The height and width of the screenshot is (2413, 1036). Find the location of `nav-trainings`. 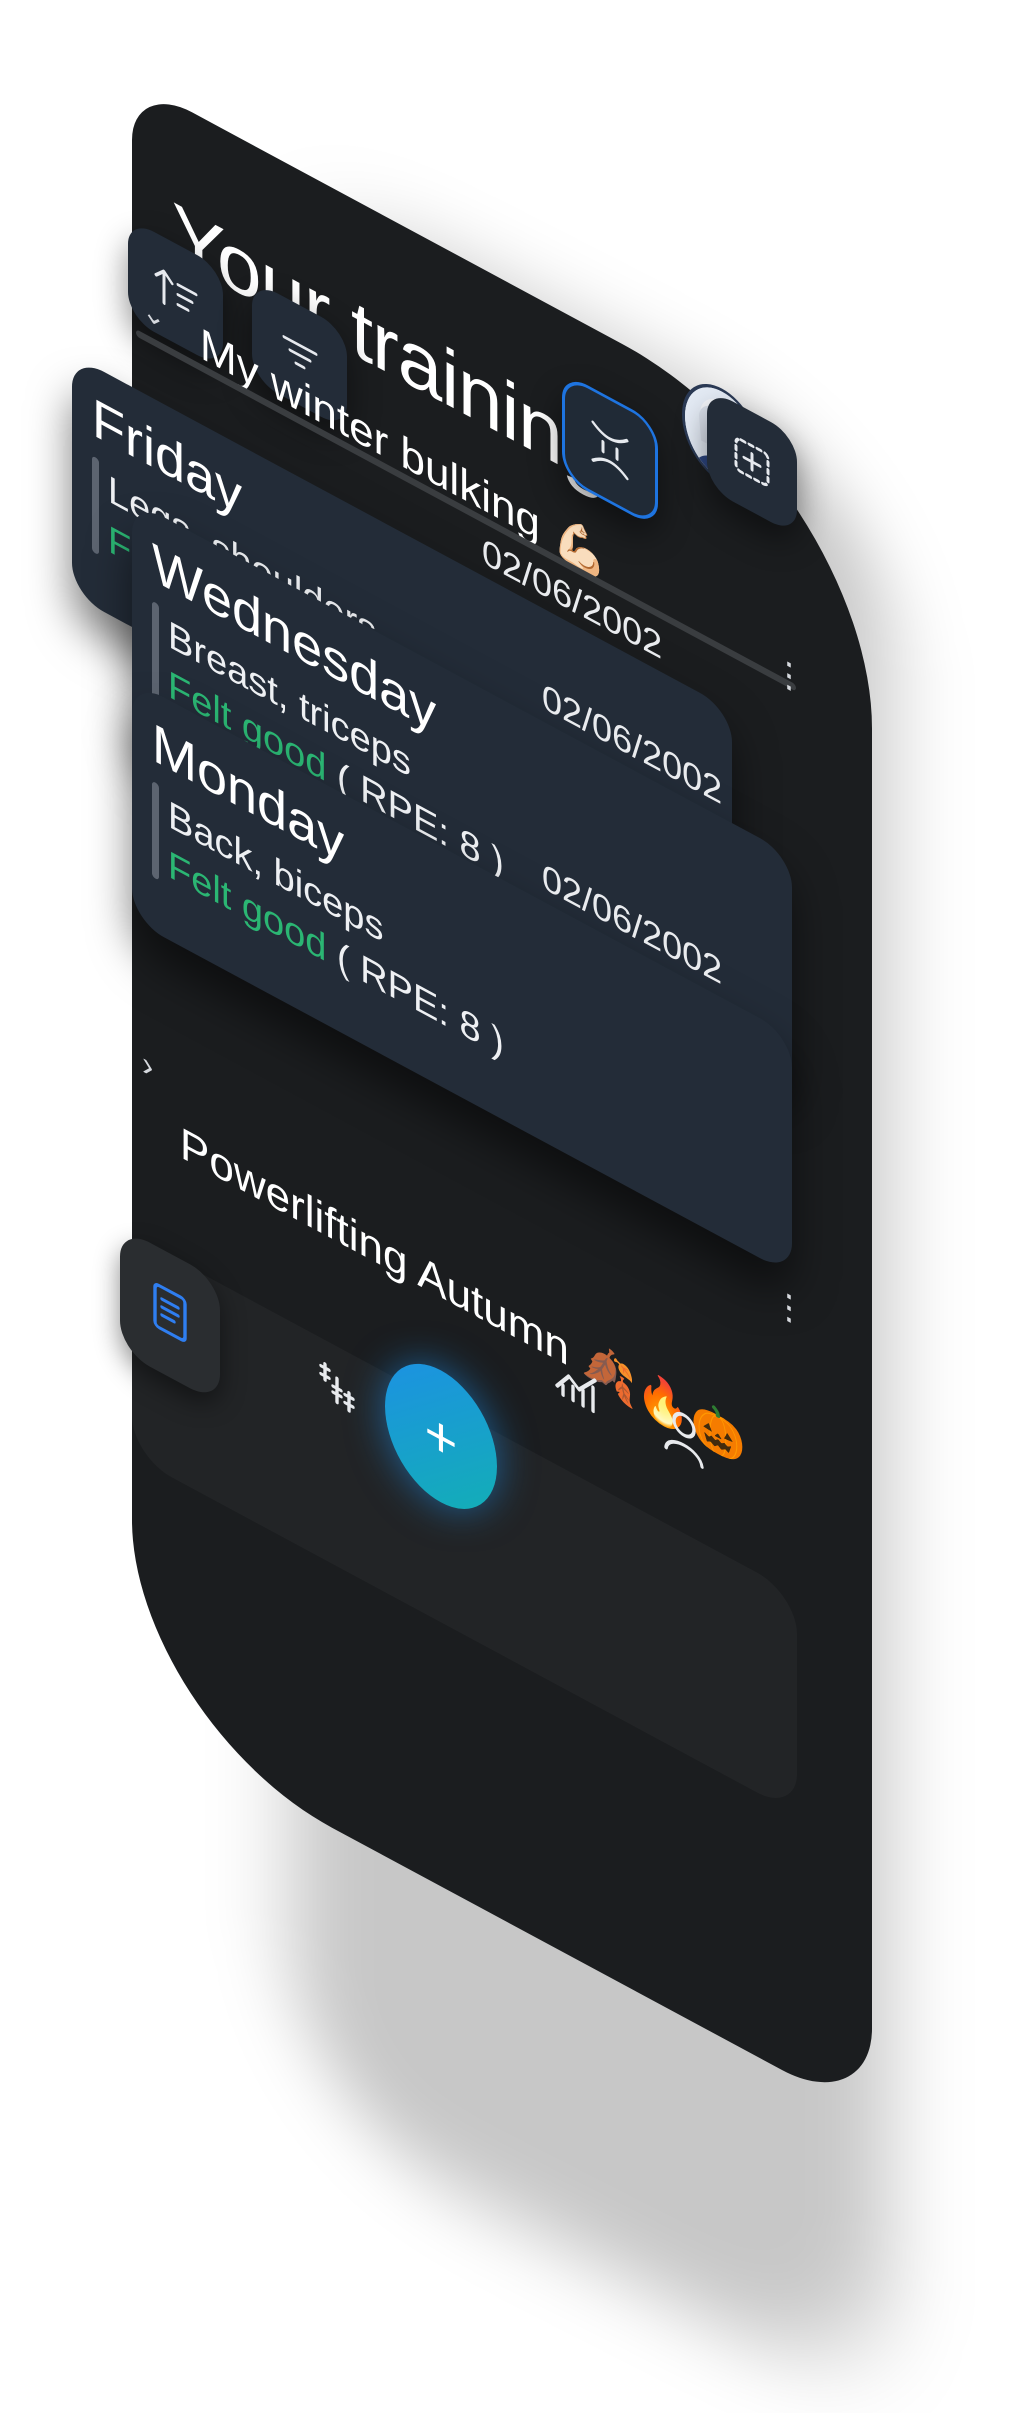

nav-trainings is located at coordinates (170, 1315).